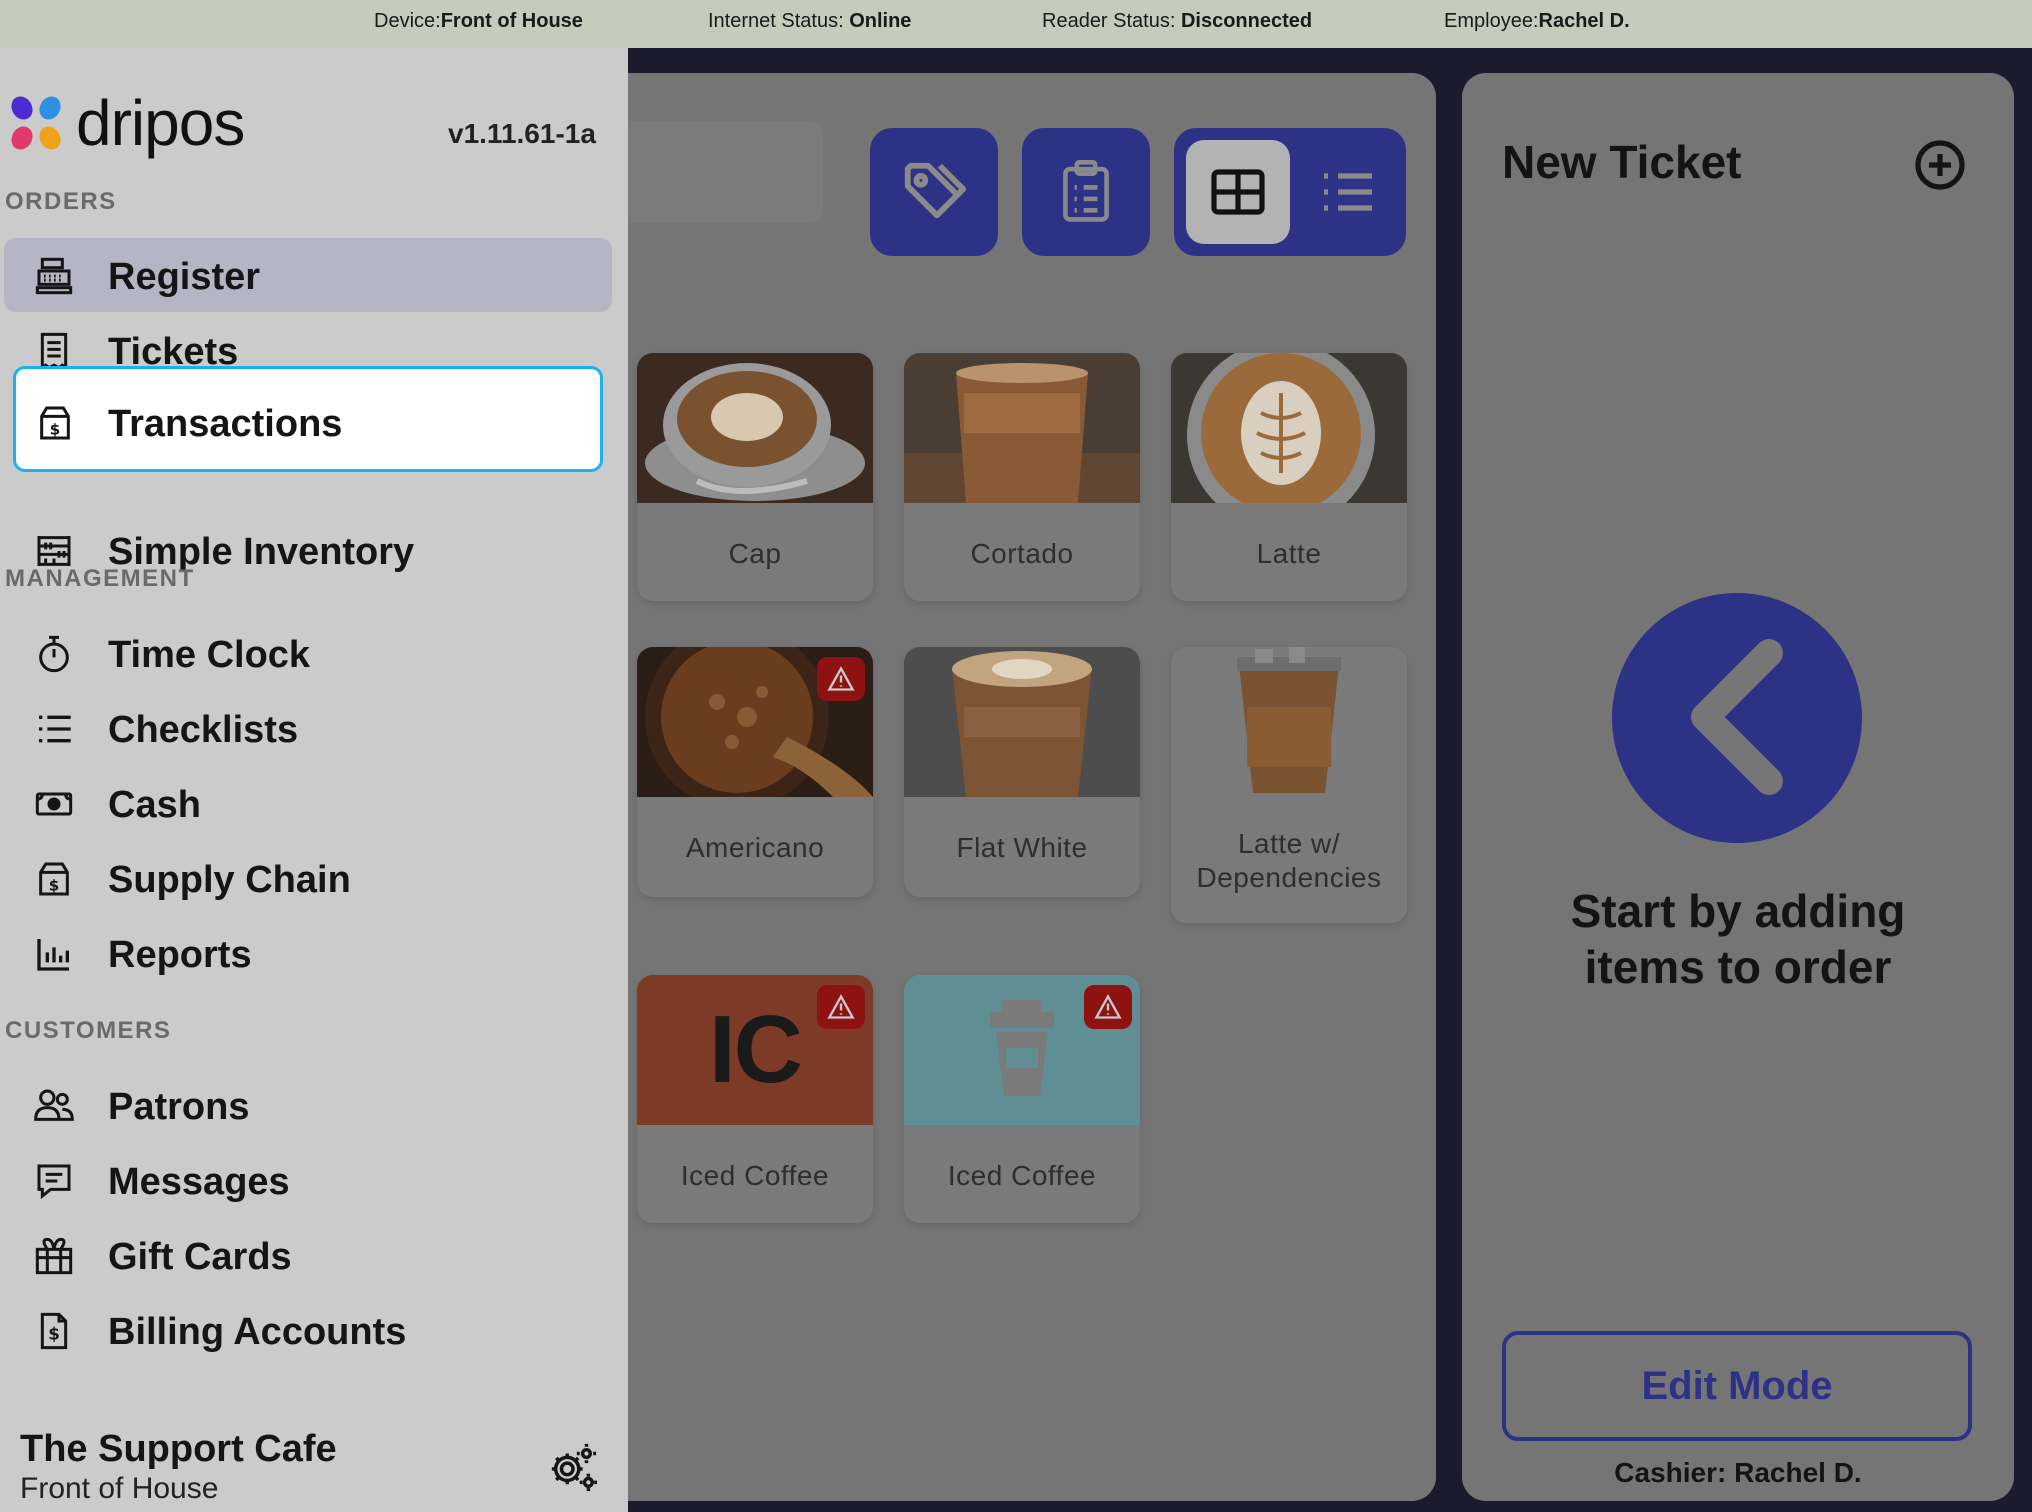 Image resolution: width=2032 pixels, height=1512 pixels. What do you see at coordinates (160, 123) in the screenshot?
I see `brand-name: dripos` at bounding box center [160, 123].